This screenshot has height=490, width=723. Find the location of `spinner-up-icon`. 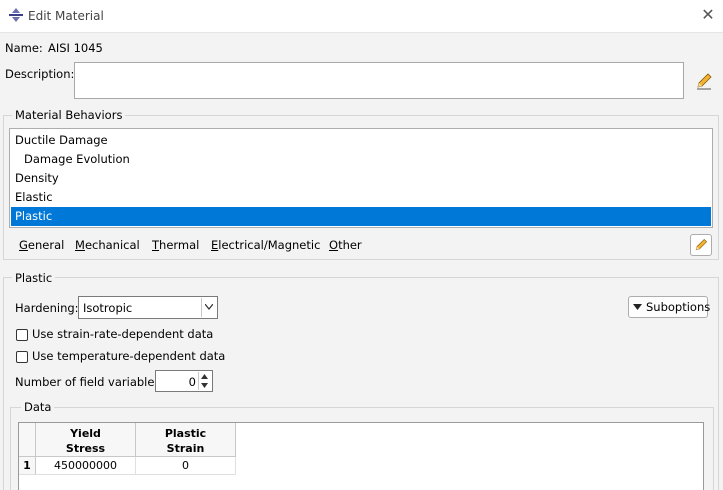

spinner-up-icon is located at coordinates (204, 376).